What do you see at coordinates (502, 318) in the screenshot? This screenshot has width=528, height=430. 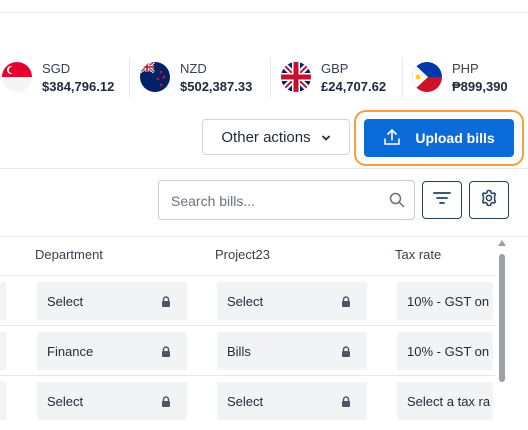 I see `scrollbar-thumb` at bounding box center [502, 318].